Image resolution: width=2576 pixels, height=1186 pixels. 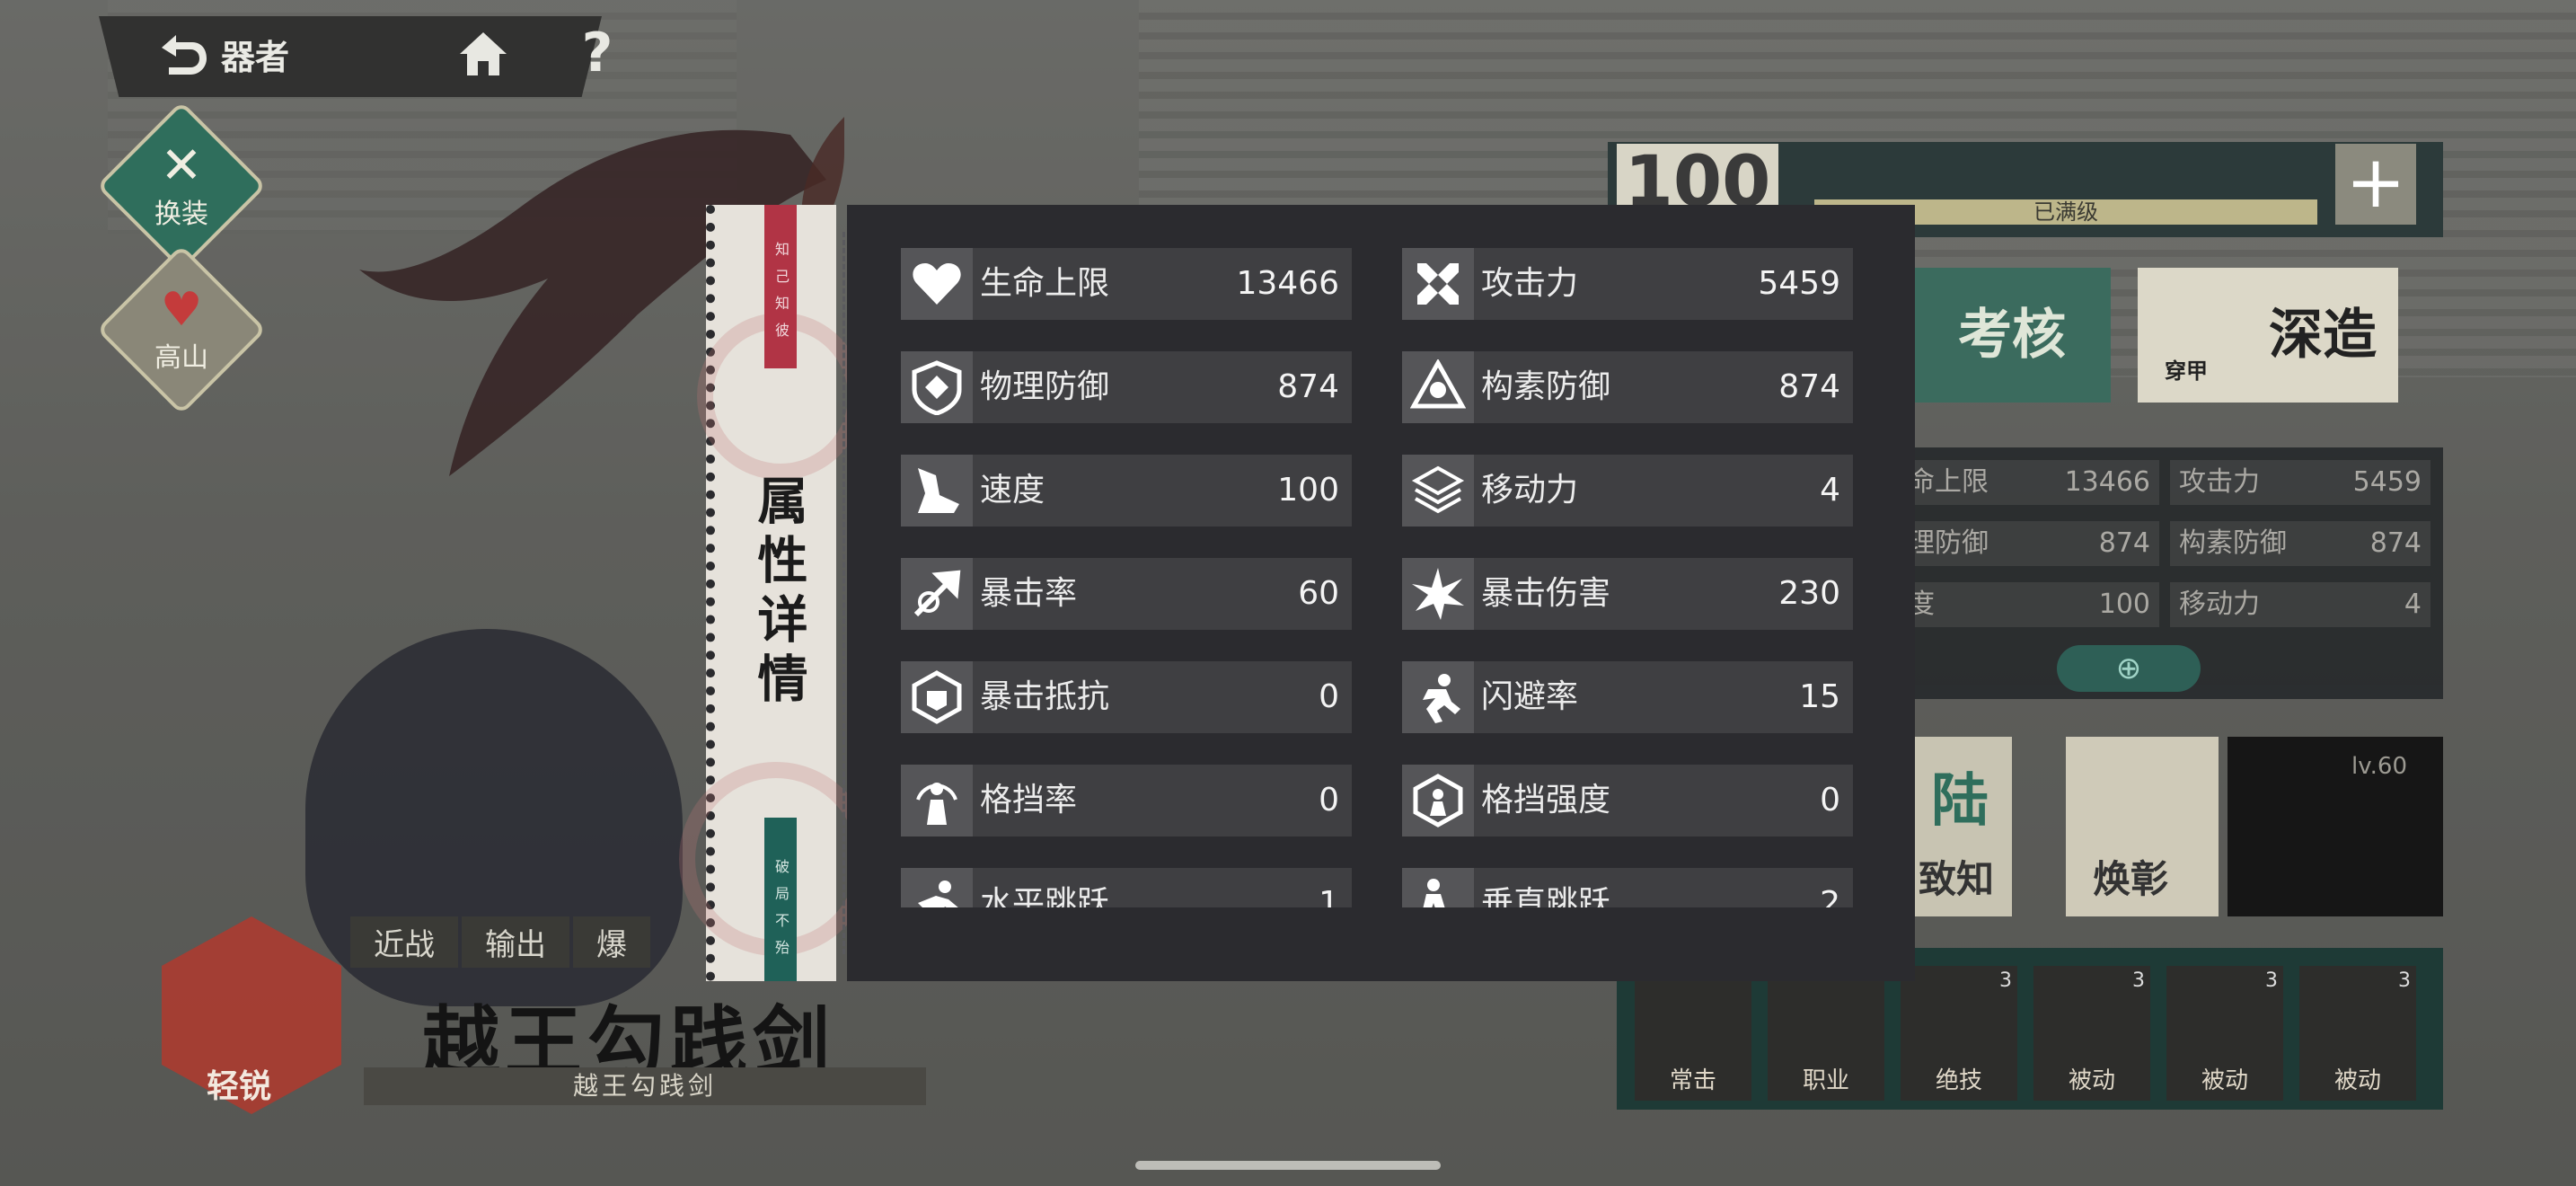 I want to click on weapon-type-label: 轻锐, so click(x=240, y=1086).